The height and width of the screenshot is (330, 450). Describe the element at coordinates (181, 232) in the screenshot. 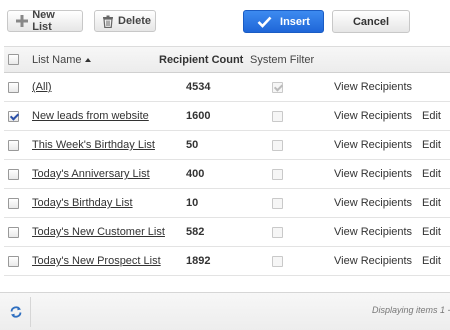

I see `recipient-count-cell: 582` at that location.